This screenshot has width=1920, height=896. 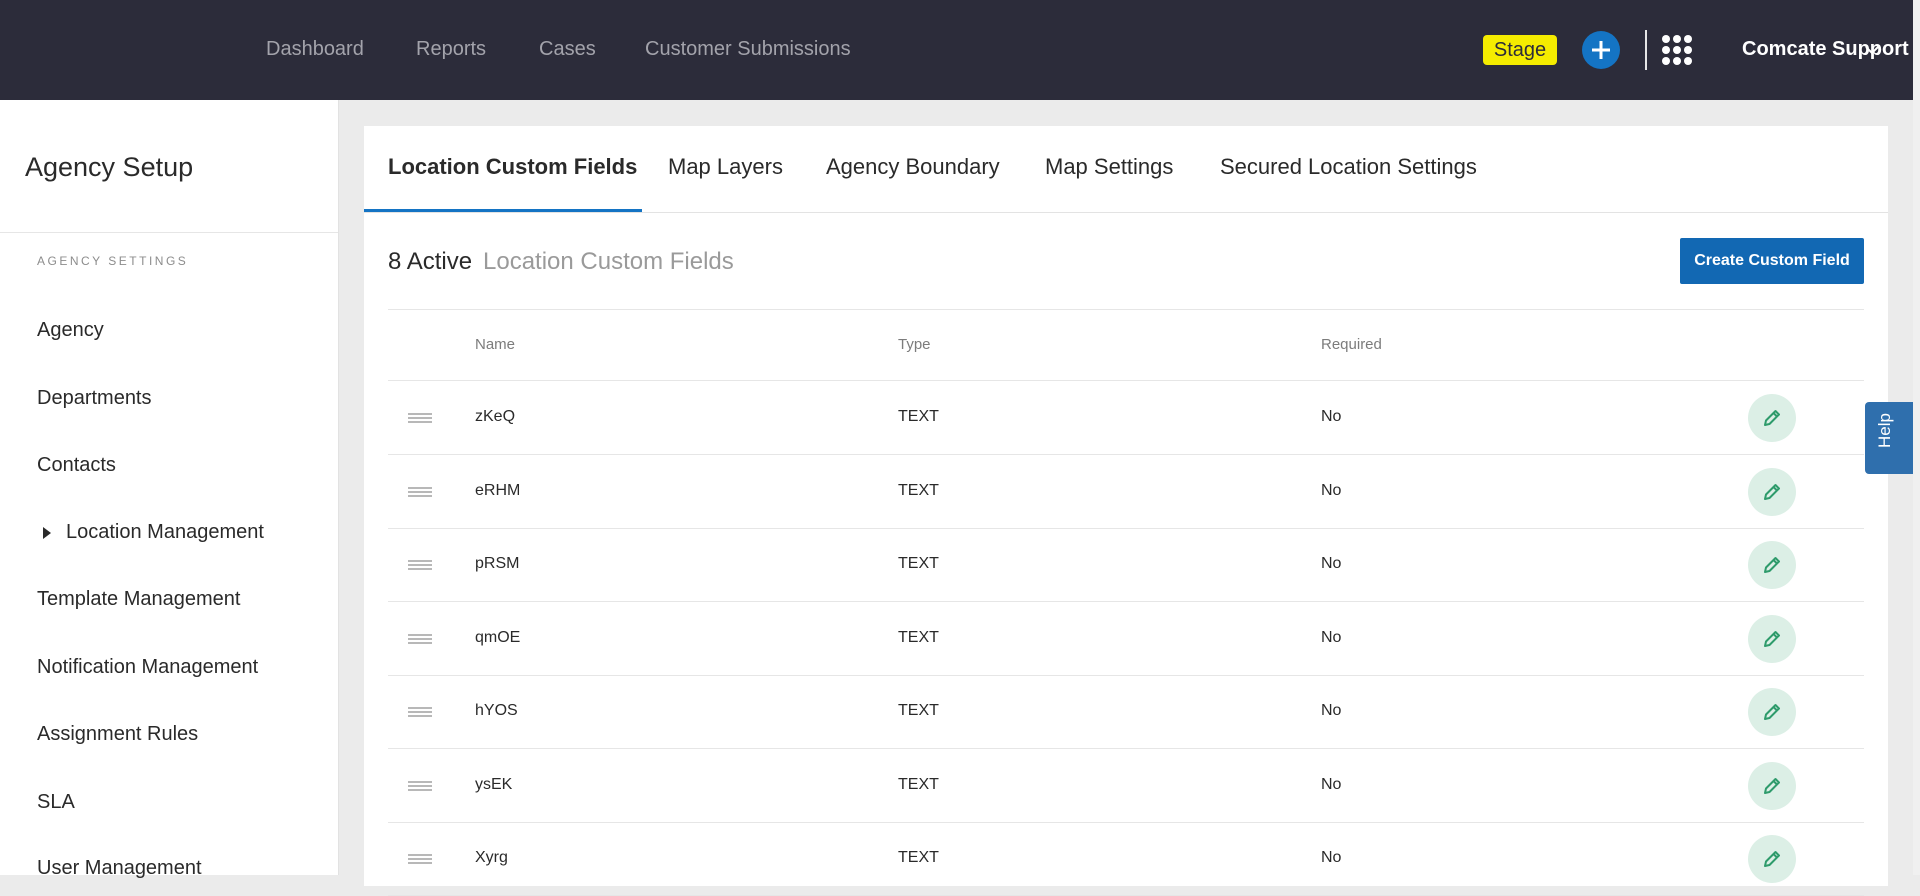 What do you see at coordinates (512, 167) in the screenshot?
I see `tab-location-custom-fields: Location Custom Fields` at bounding box center [512, 167].